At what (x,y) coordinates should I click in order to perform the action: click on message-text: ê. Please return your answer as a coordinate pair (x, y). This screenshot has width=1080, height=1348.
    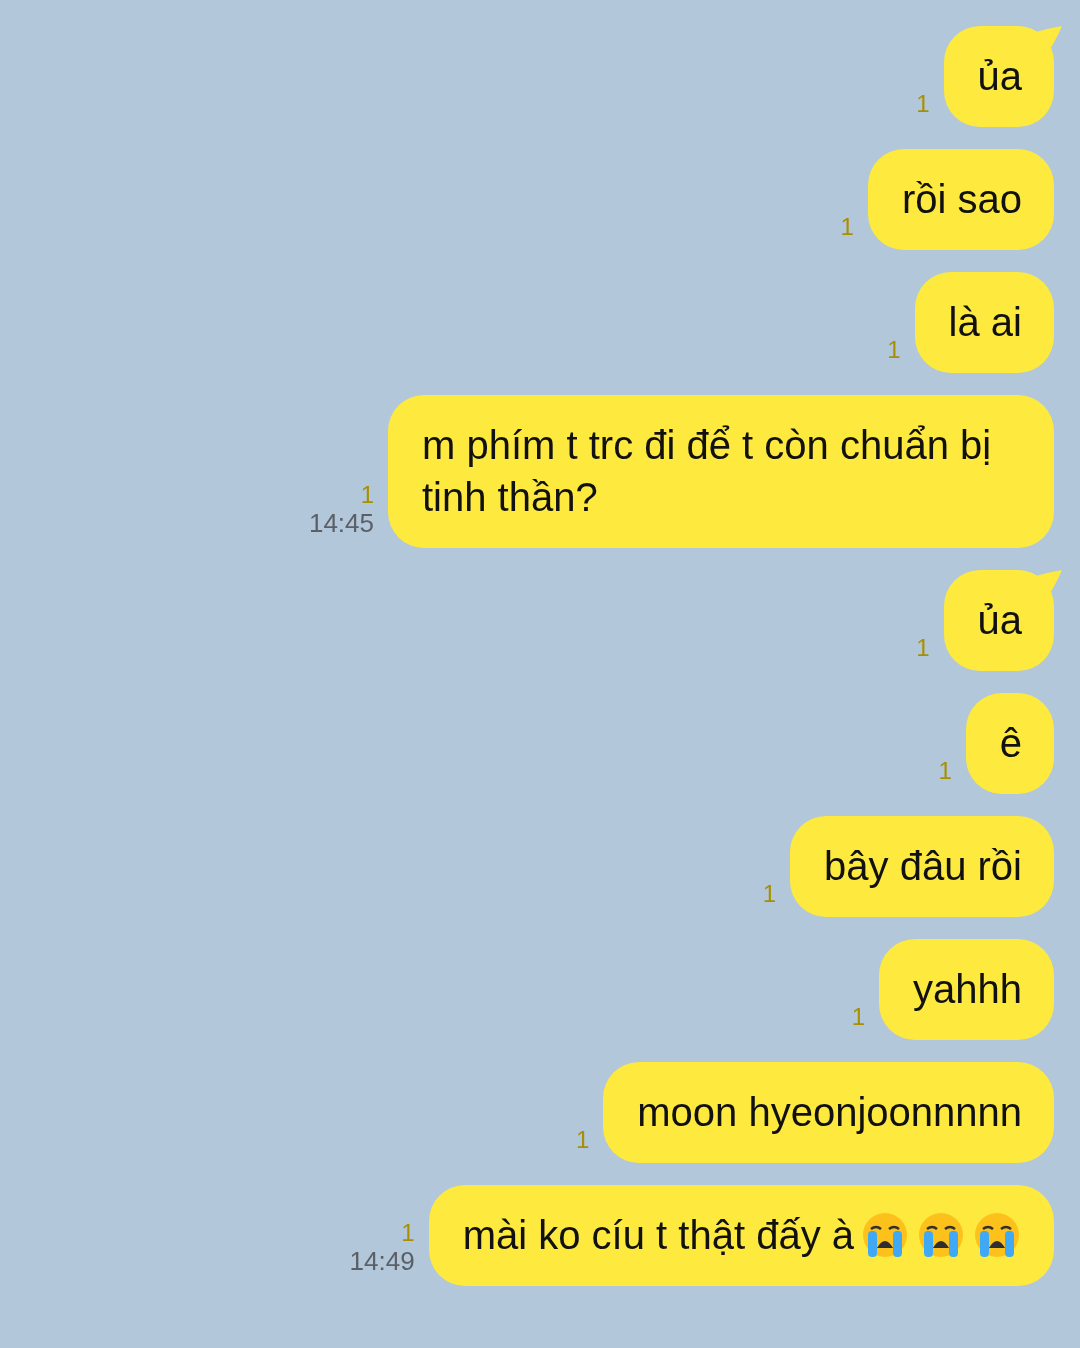
    Looking at the image, I should click on (1010, 743).